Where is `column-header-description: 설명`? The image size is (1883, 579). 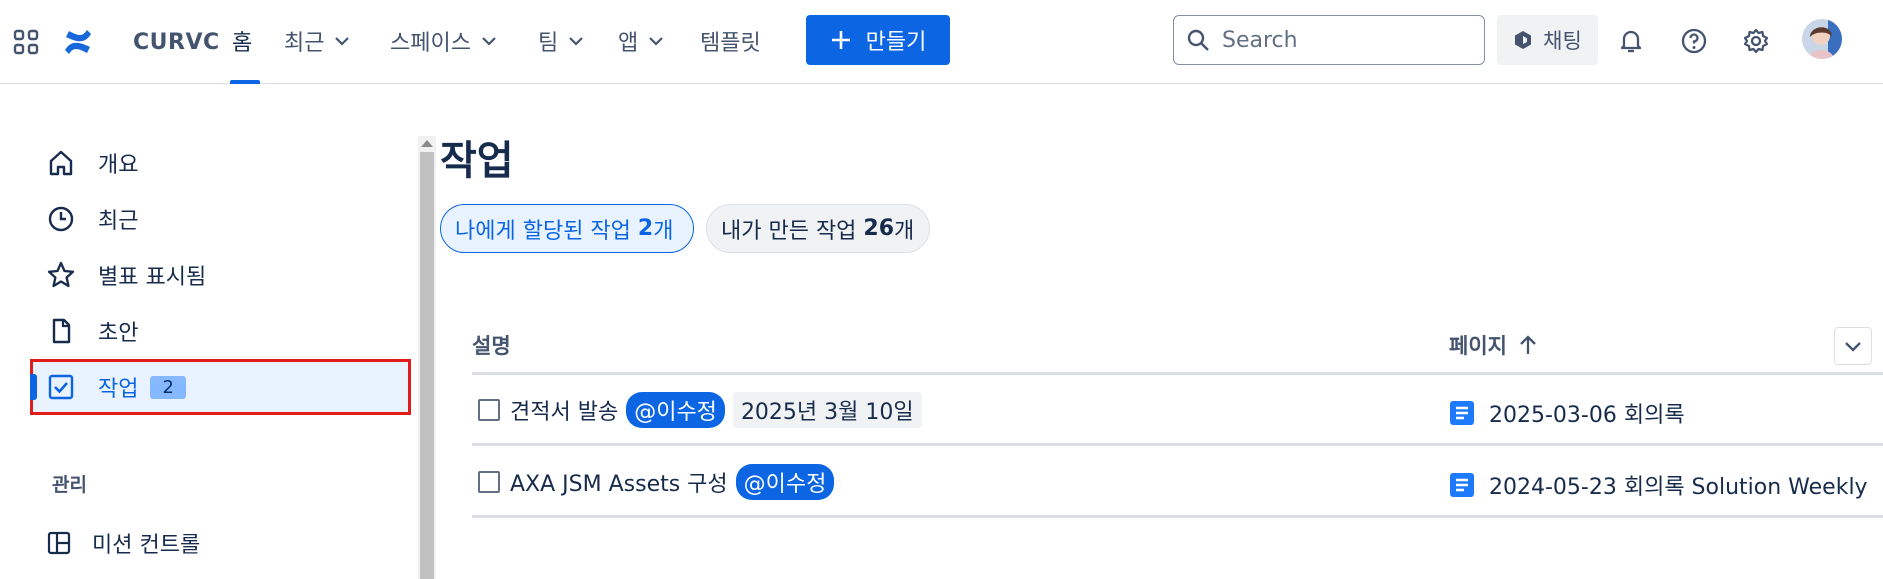 column-header-description: 설명 is located at coordinates (491, 345).